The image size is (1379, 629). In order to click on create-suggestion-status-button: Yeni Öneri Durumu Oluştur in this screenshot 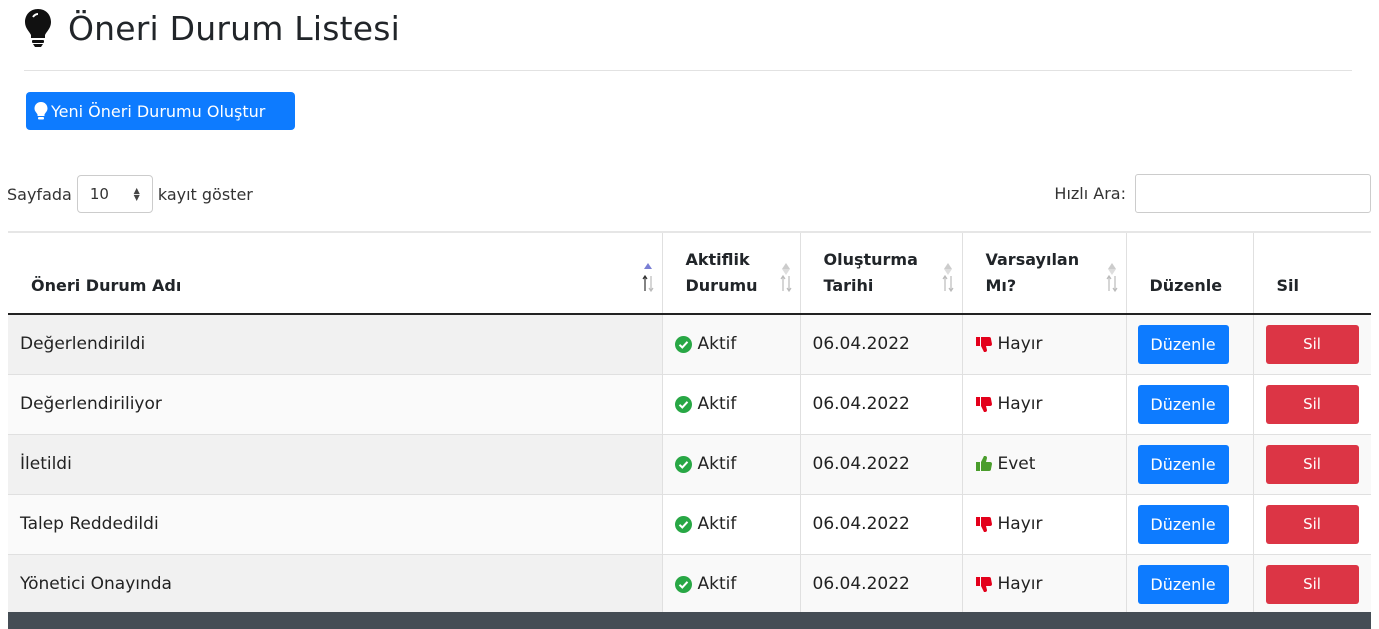, I will do `click(160, 111)`.